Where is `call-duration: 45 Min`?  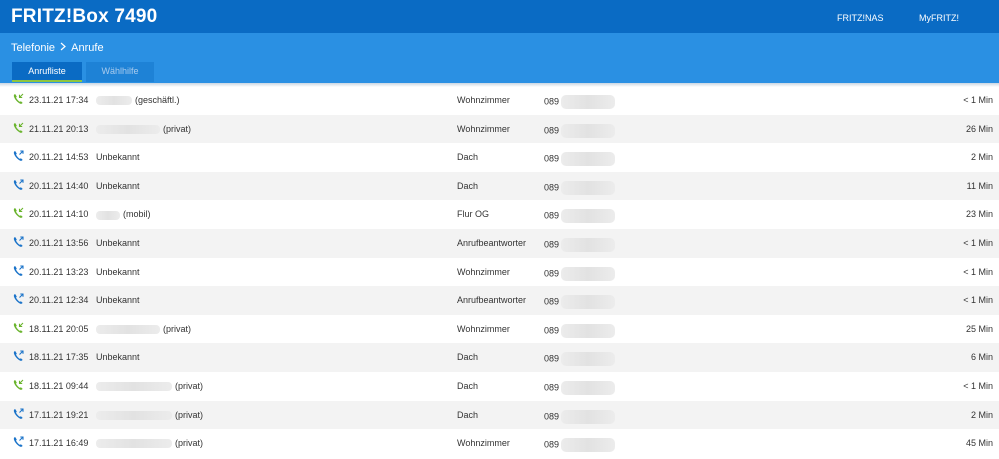
call-duration: 45 Min is located at coordinates (979, 443).